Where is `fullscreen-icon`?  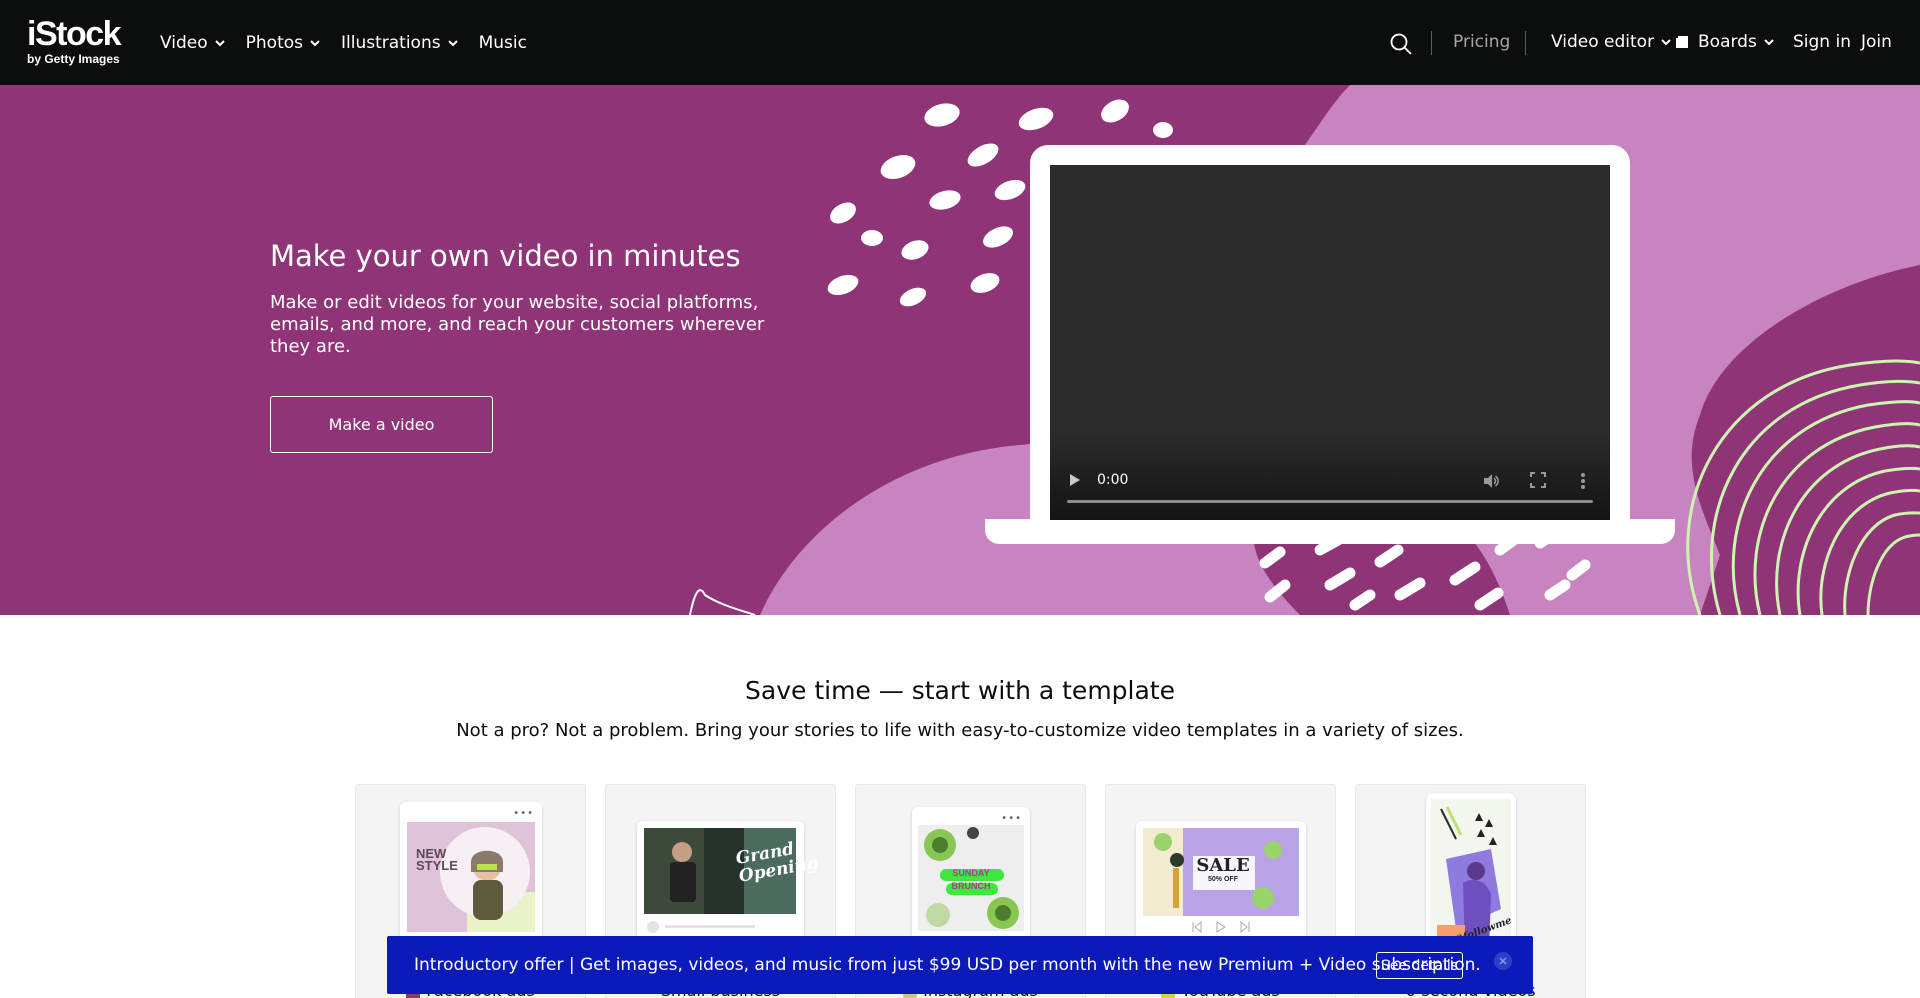
fullscreen-icon is located at coordinates (1538, 480).